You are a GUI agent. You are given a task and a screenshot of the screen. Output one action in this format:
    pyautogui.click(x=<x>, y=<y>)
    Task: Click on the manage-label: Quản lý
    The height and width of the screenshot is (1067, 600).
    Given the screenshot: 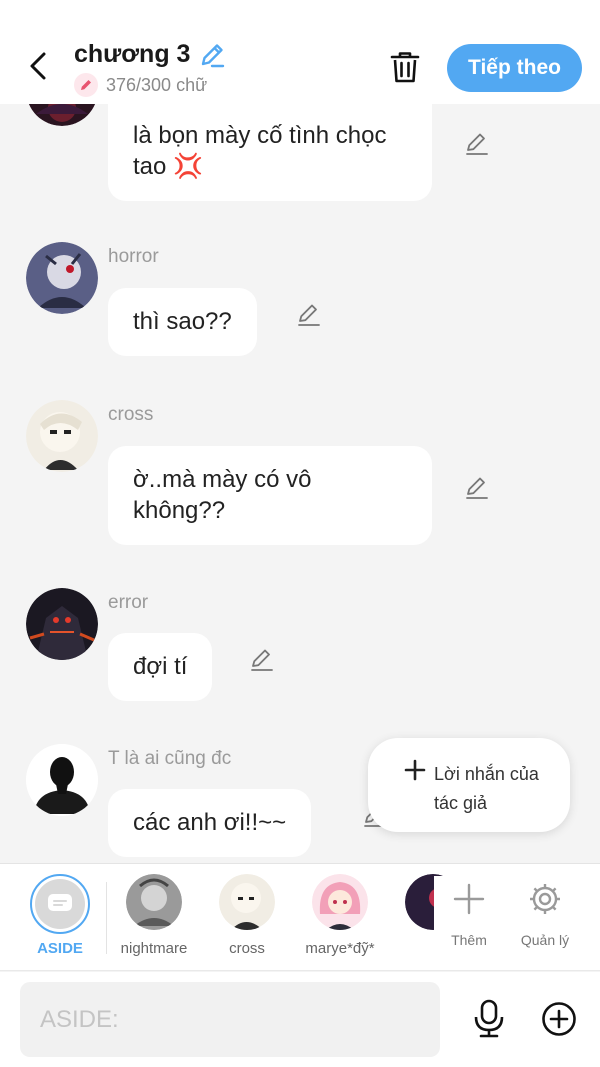 What is the action you would take?
    pyautogui.click(x=545, y=940)
    